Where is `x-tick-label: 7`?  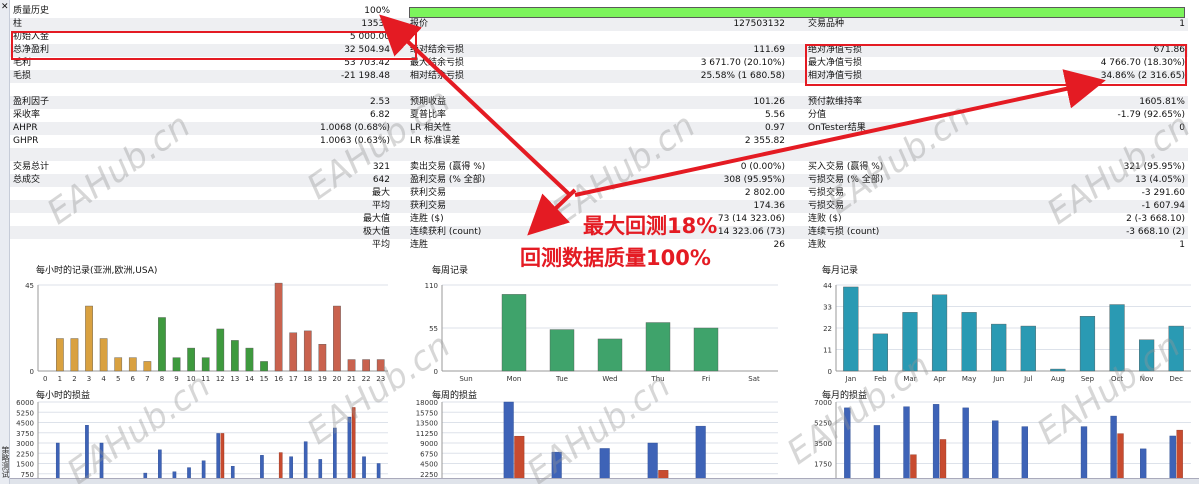 x-tick-label: 7 is located at coordinates (147, 379).